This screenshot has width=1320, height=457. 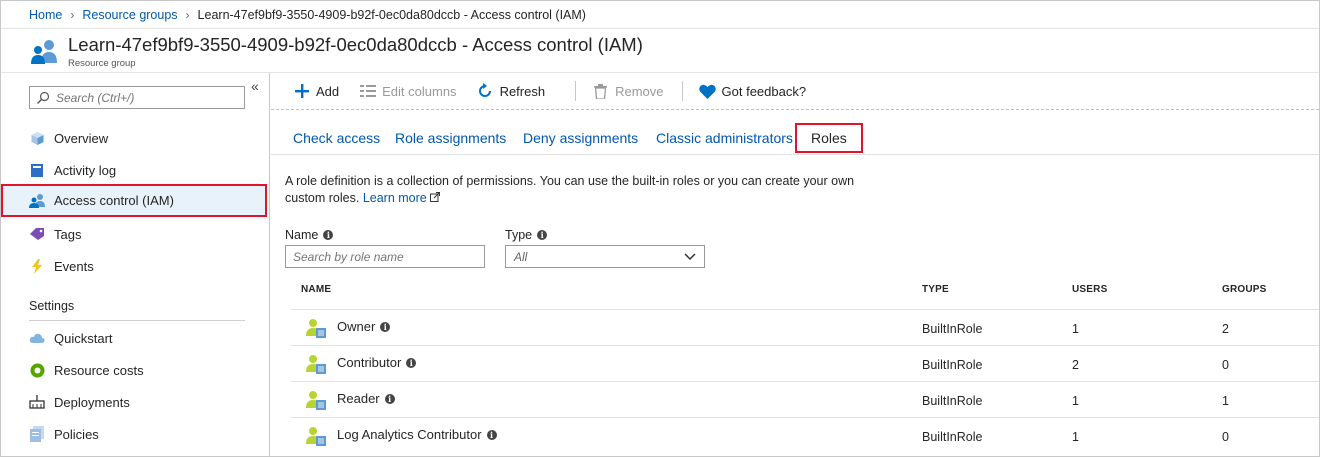 What do you see at coordinates (316, 289) in the screenshot?
I see `column-header-name: NAME` at bounding box center [316, 289].